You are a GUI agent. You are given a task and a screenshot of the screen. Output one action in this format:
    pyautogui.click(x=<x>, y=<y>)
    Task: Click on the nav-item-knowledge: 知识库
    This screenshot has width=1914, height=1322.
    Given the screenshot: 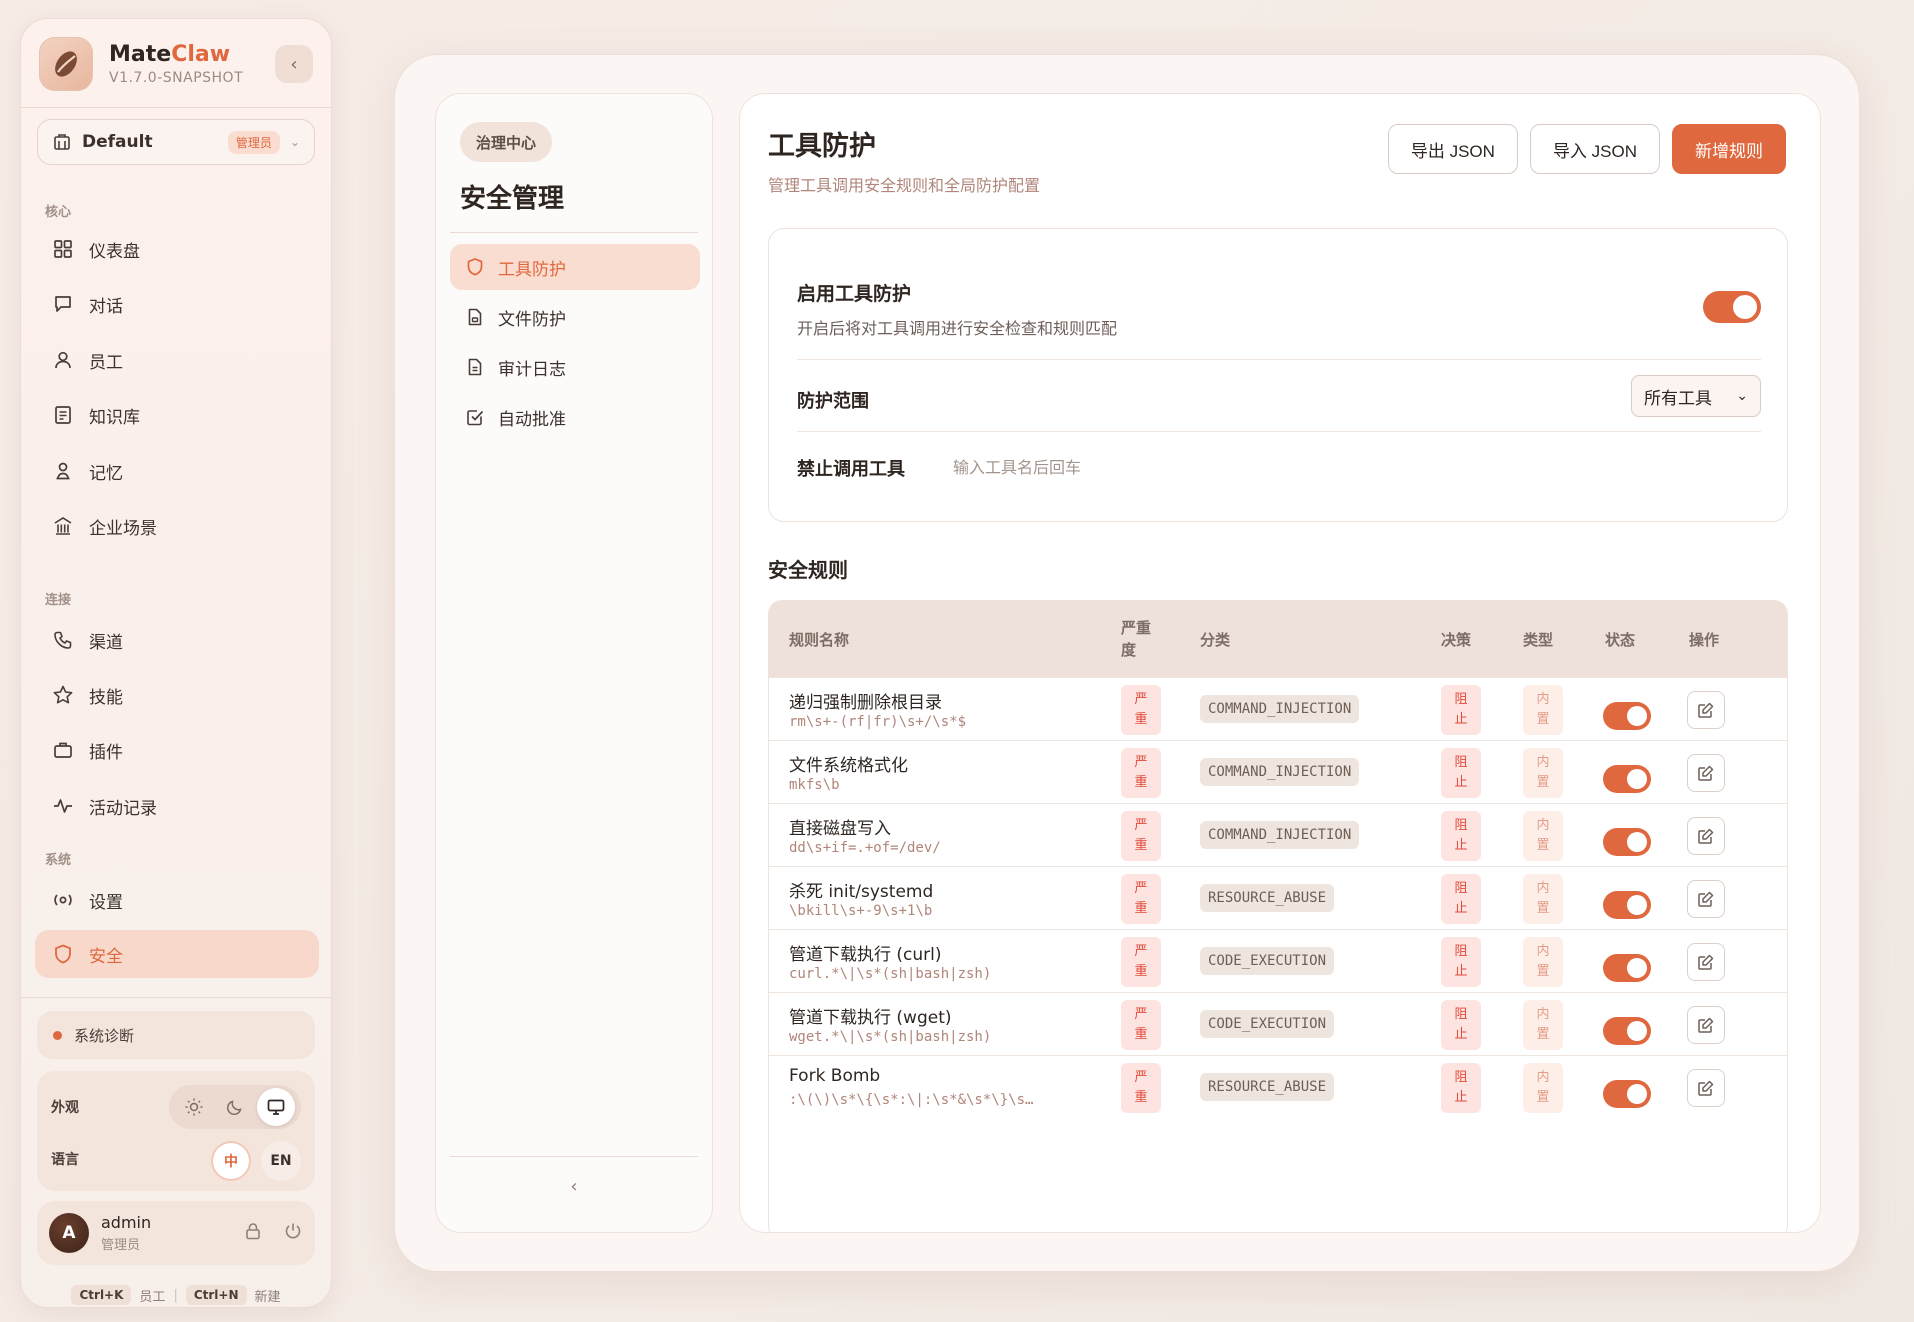 What is the action you would take?
    pyautogui.click(x=177, y=415)
    